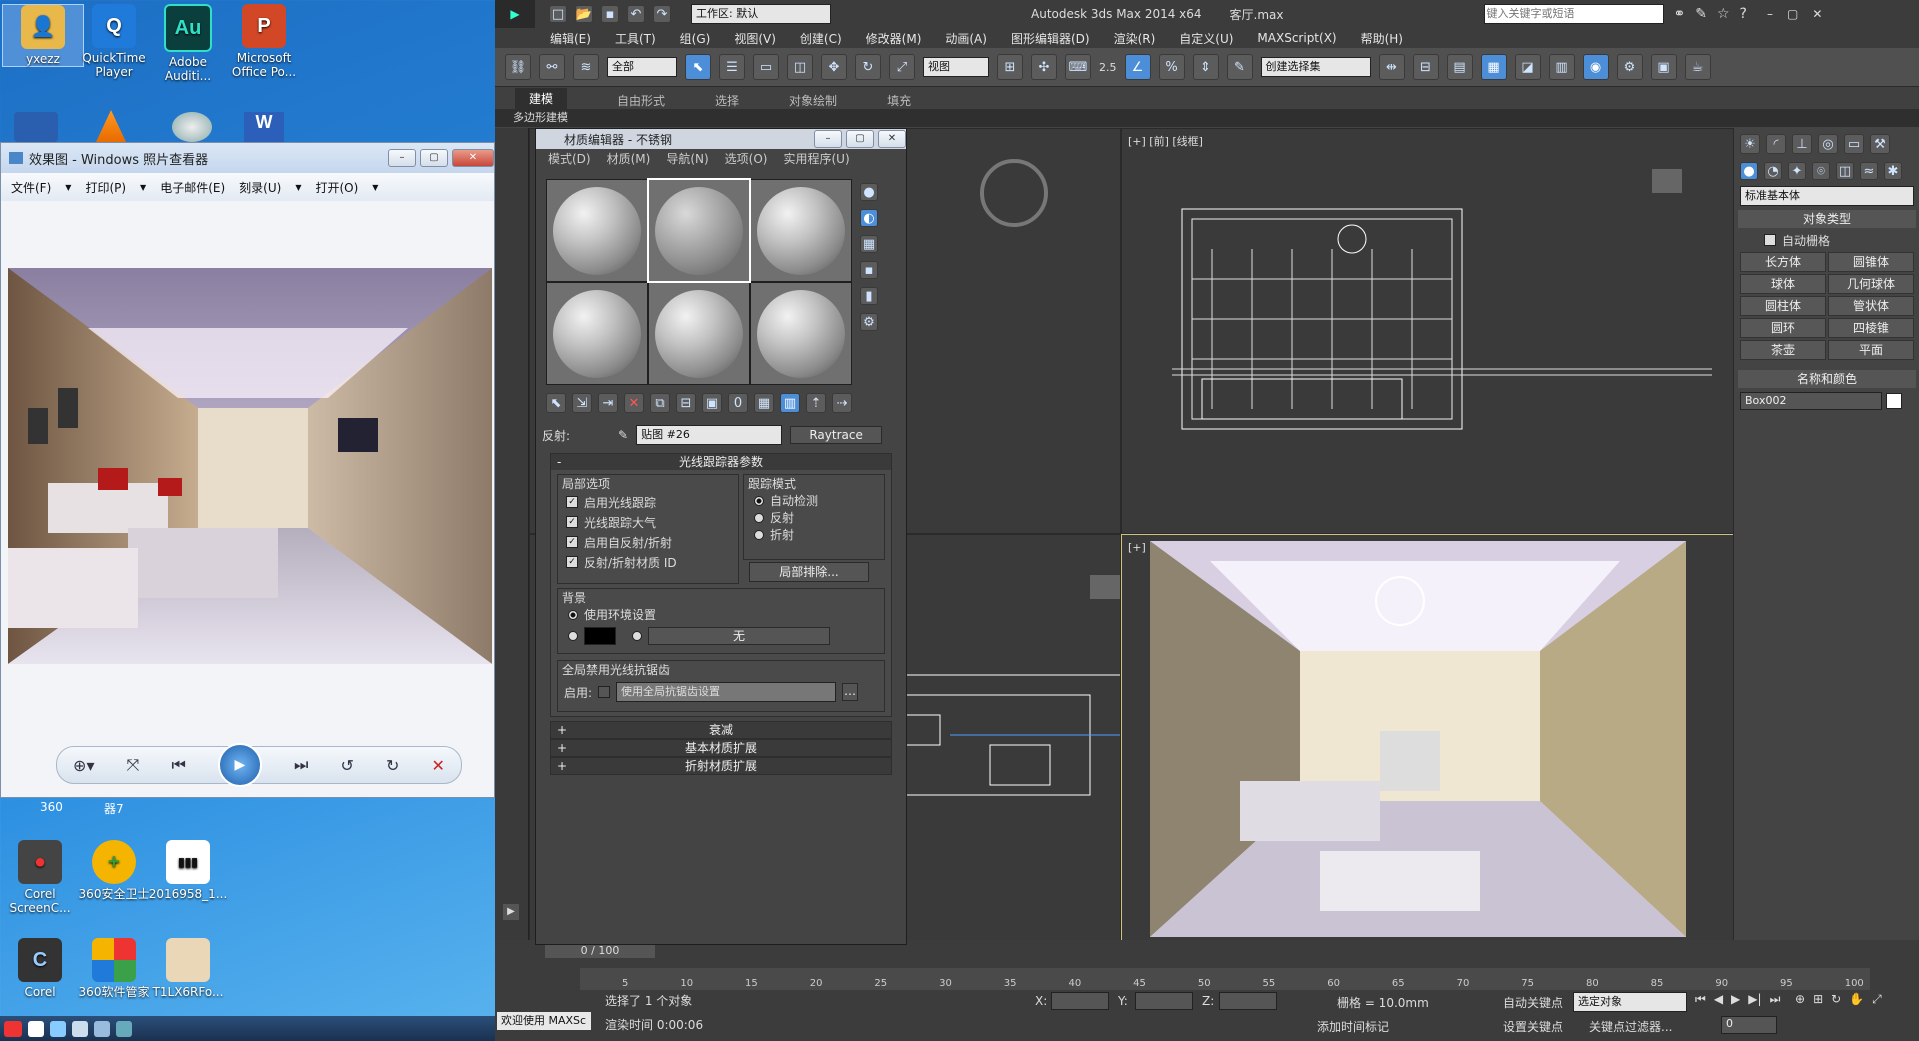 The image size is (1919, 1041). Describe the element at coordinates (178, 765) in the screenshot. I see `previous-icon: ⏮` at that location.